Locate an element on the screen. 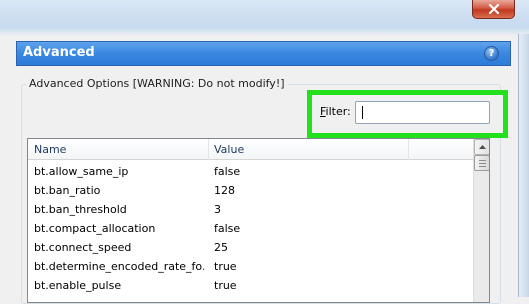  column-header-value: Value is located at coordinates (229, 149).